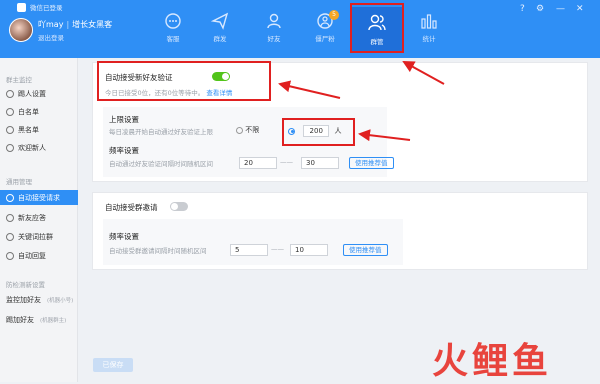 Image resolution: width=600 pixels, height=384 pixels. I want to click on welcome-icon, so click(10, 147).